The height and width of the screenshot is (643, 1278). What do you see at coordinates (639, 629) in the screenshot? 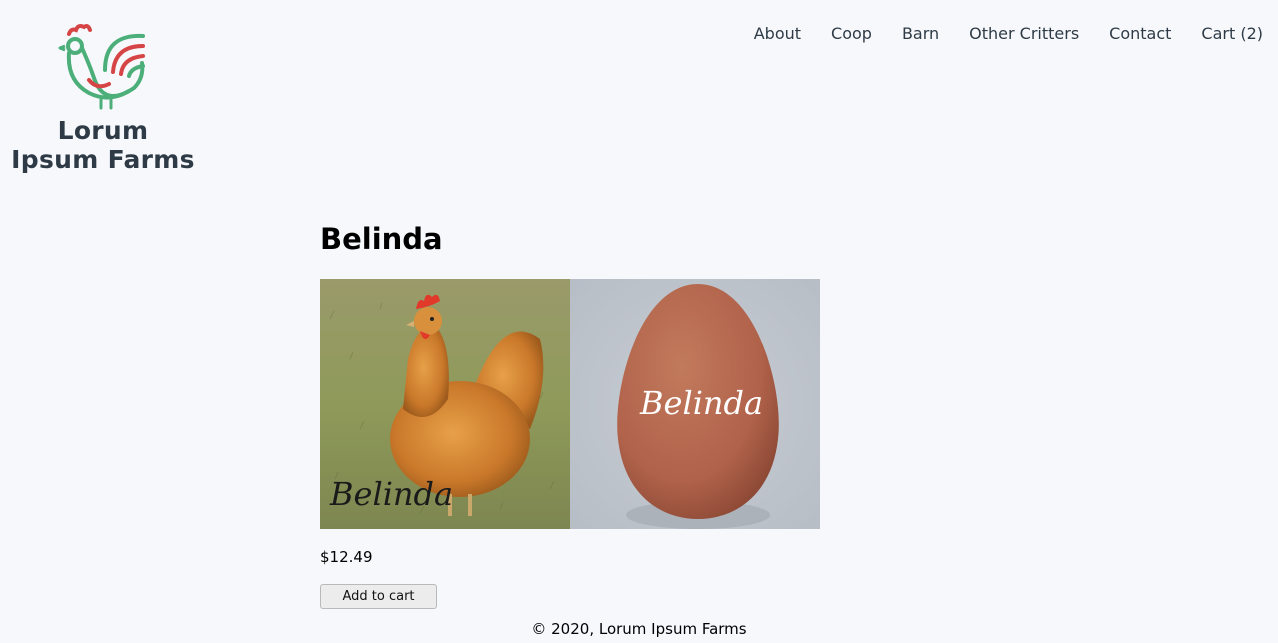
I see `footer-copyright: © 2020, Lorum Ipsum Farms` at bounding box center [639, 629].